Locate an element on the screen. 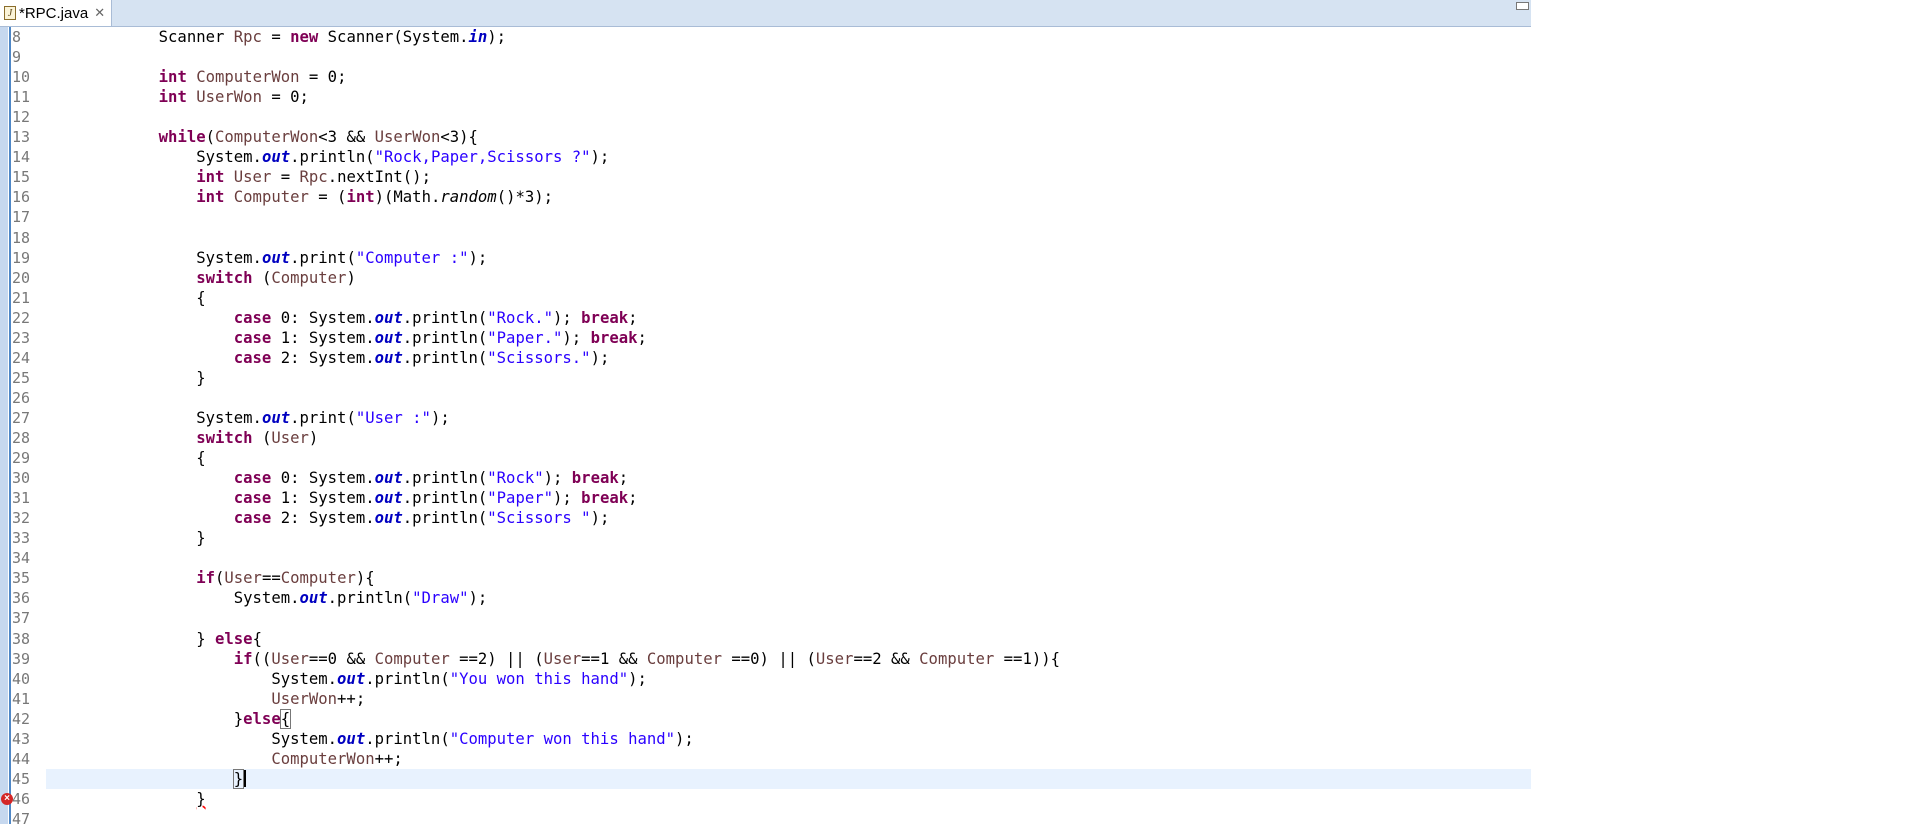 The width and height of the screenshot is (1912, 824). line-number: 11 is located at coordinates (21, 97).